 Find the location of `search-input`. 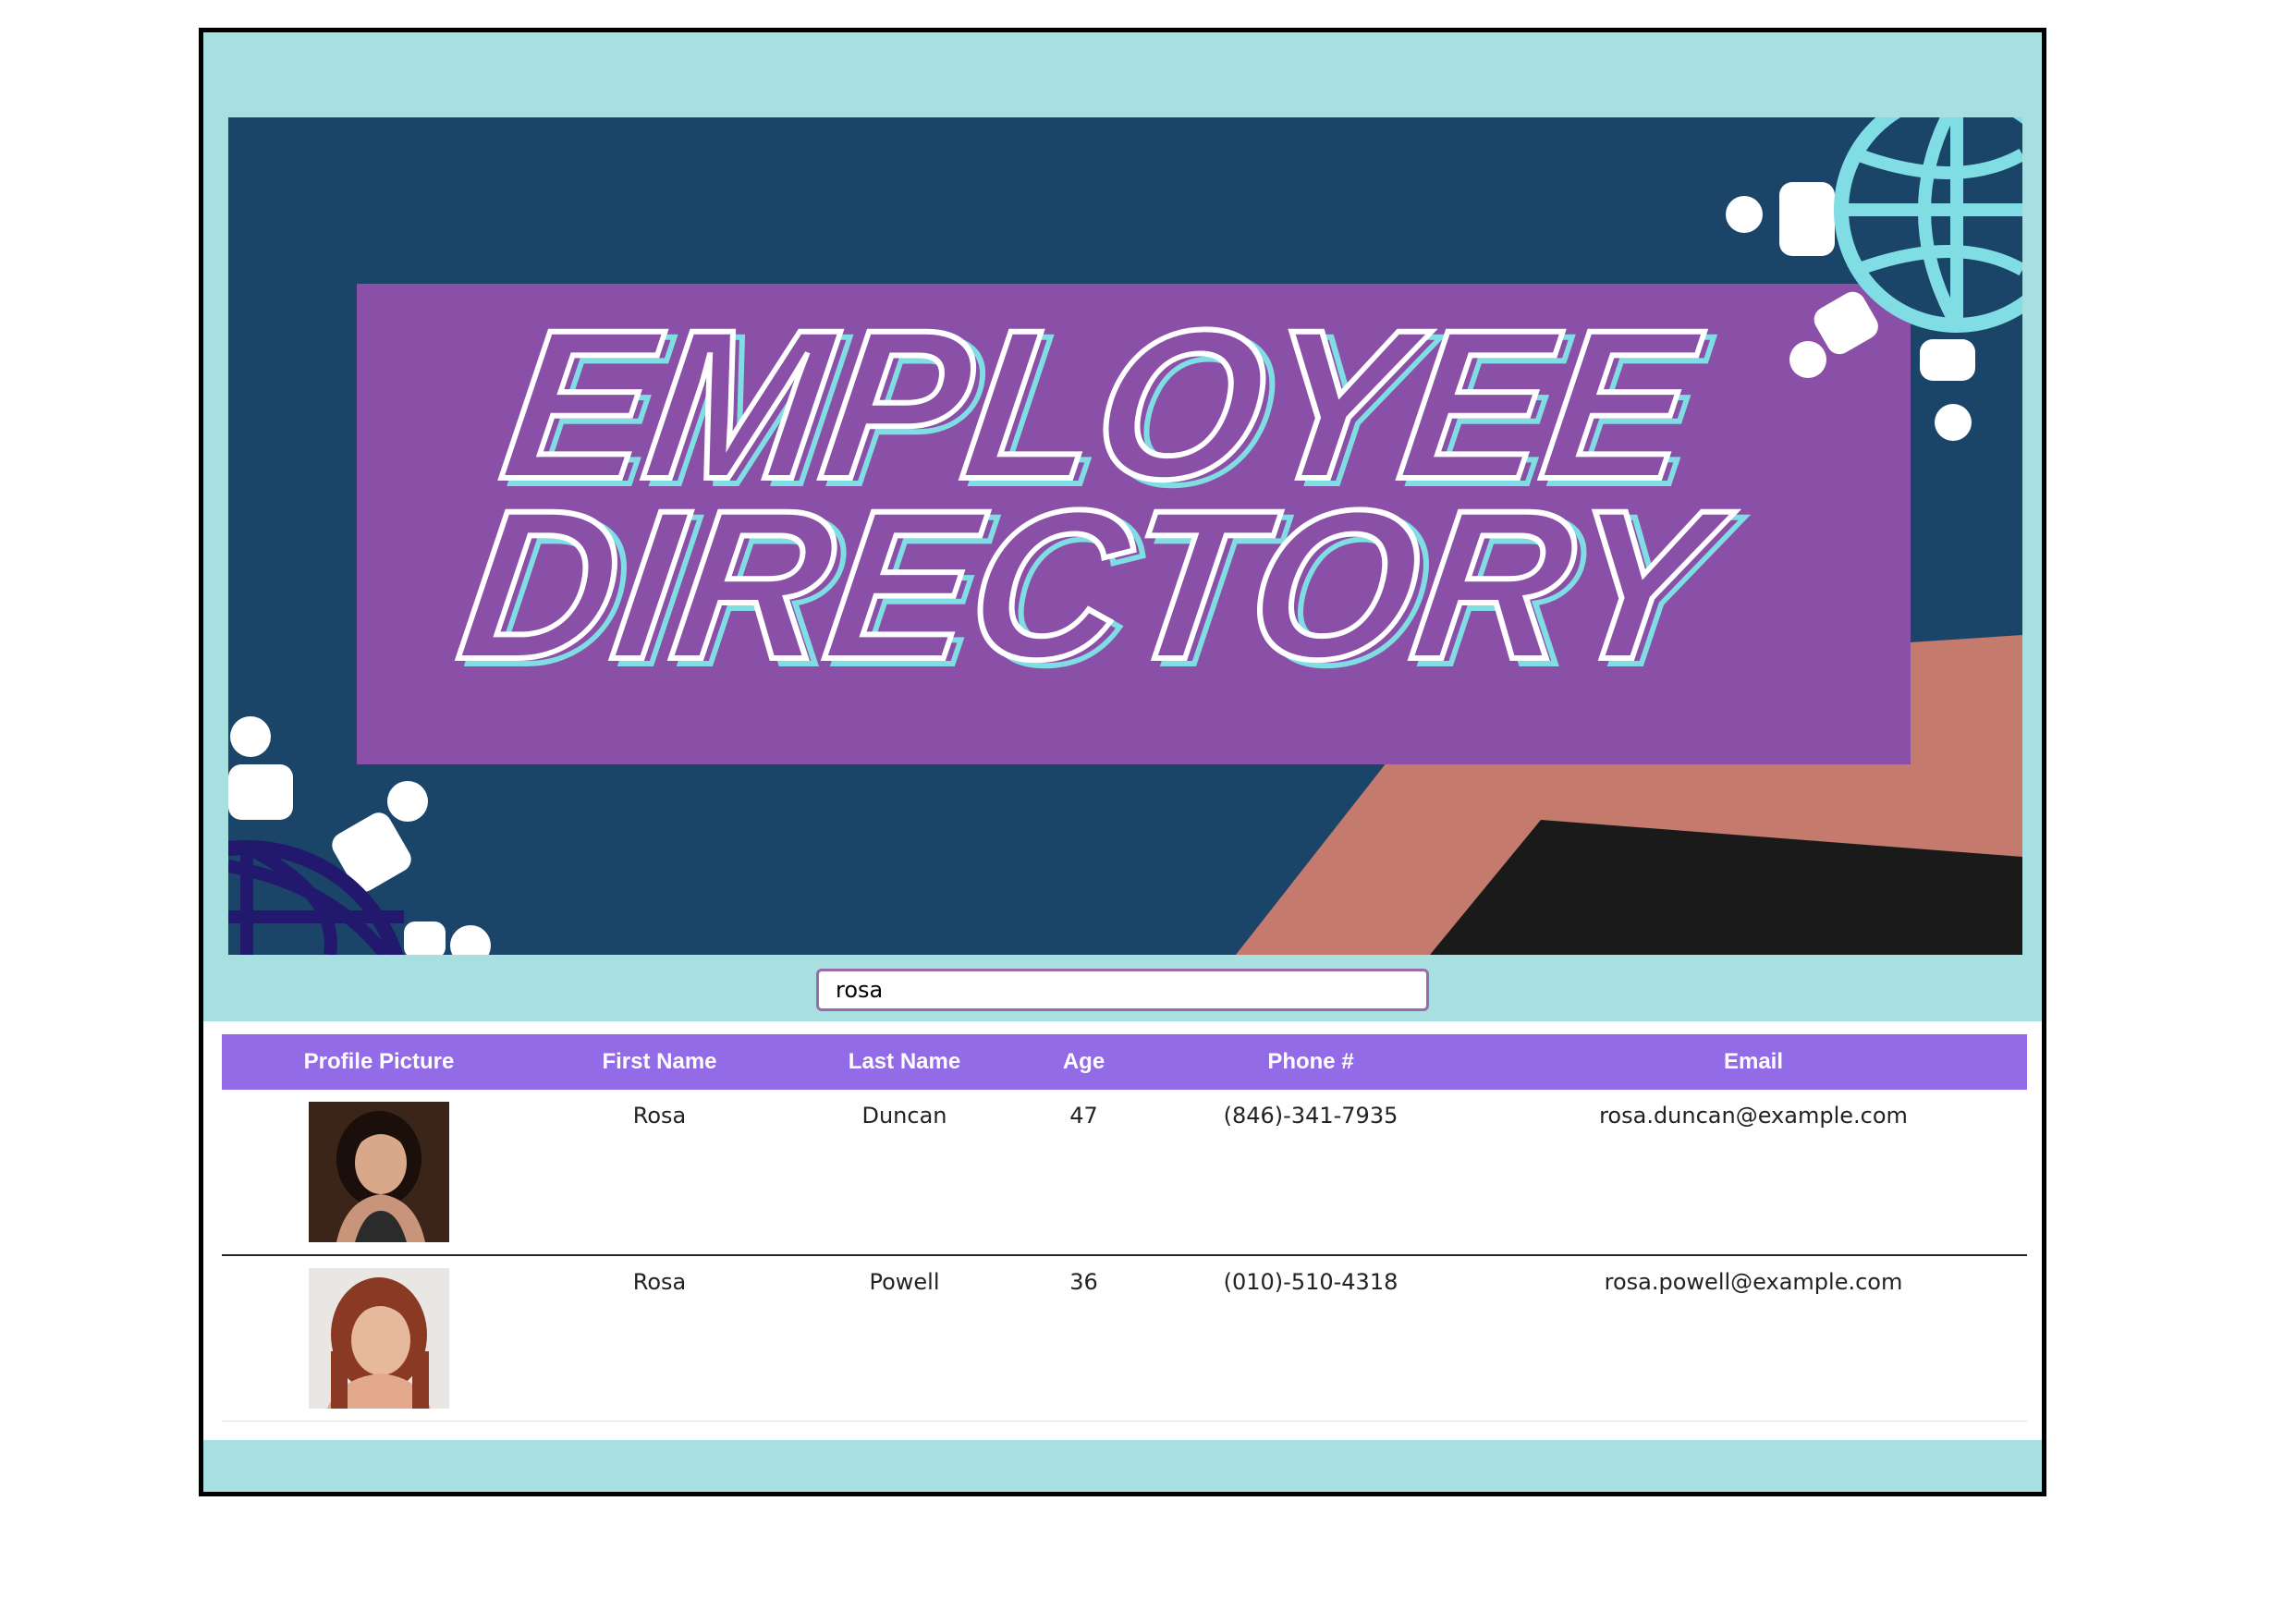

search-input is located at coordinates (1123, 990).